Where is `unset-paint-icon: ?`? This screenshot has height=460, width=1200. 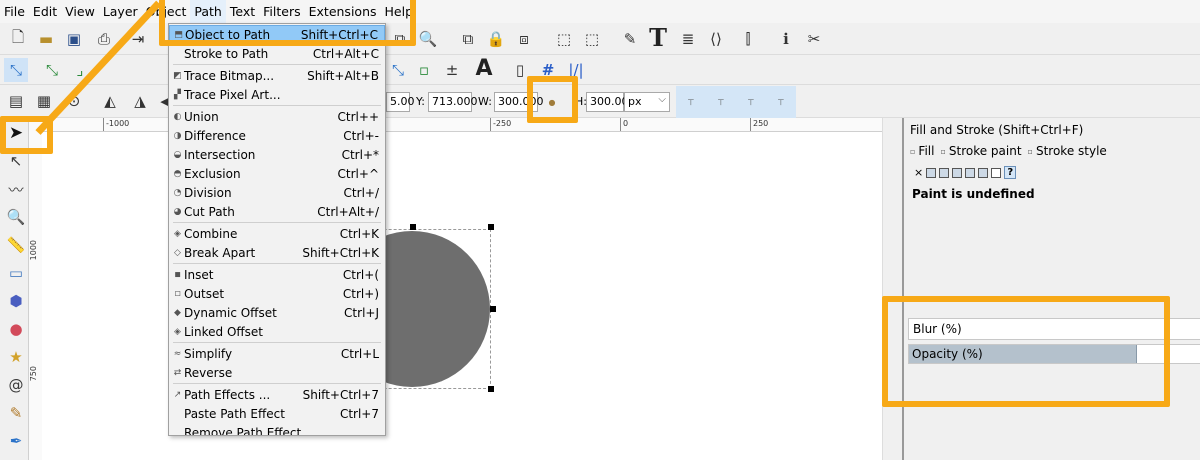
unset-paint-icon: ? is located at coordinates (1010, 172).